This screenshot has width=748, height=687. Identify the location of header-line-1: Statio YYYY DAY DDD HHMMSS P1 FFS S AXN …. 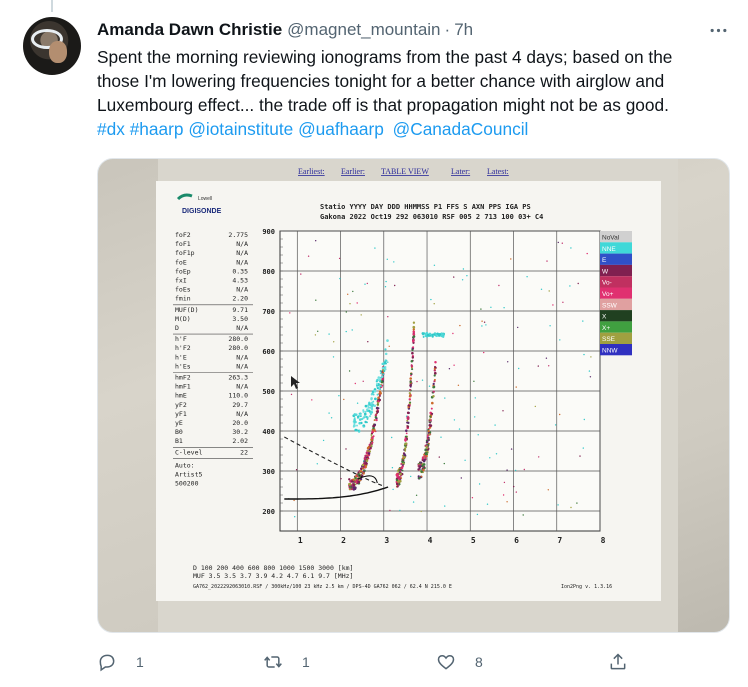
(425, 207).